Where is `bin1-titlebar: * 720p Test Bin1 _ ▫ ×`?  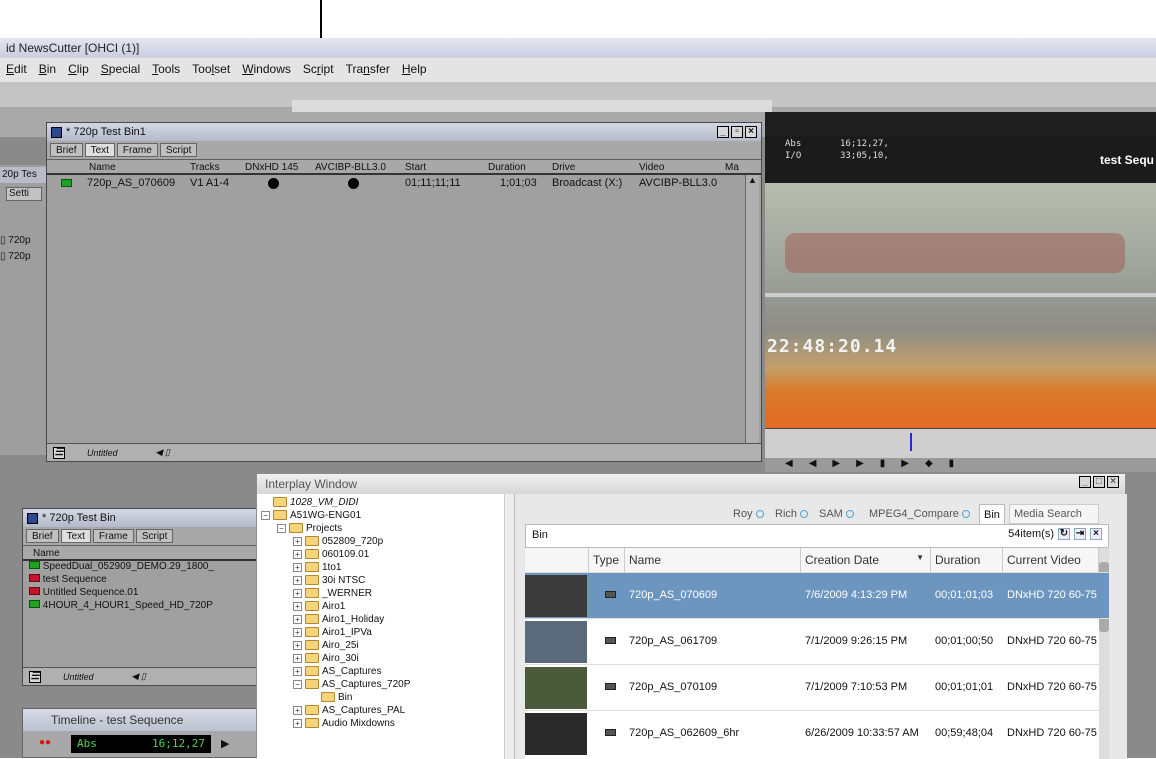
bin1-titlebar: * 720p Test Bin1 _ ▫ × is located at coordinates (404, 132).